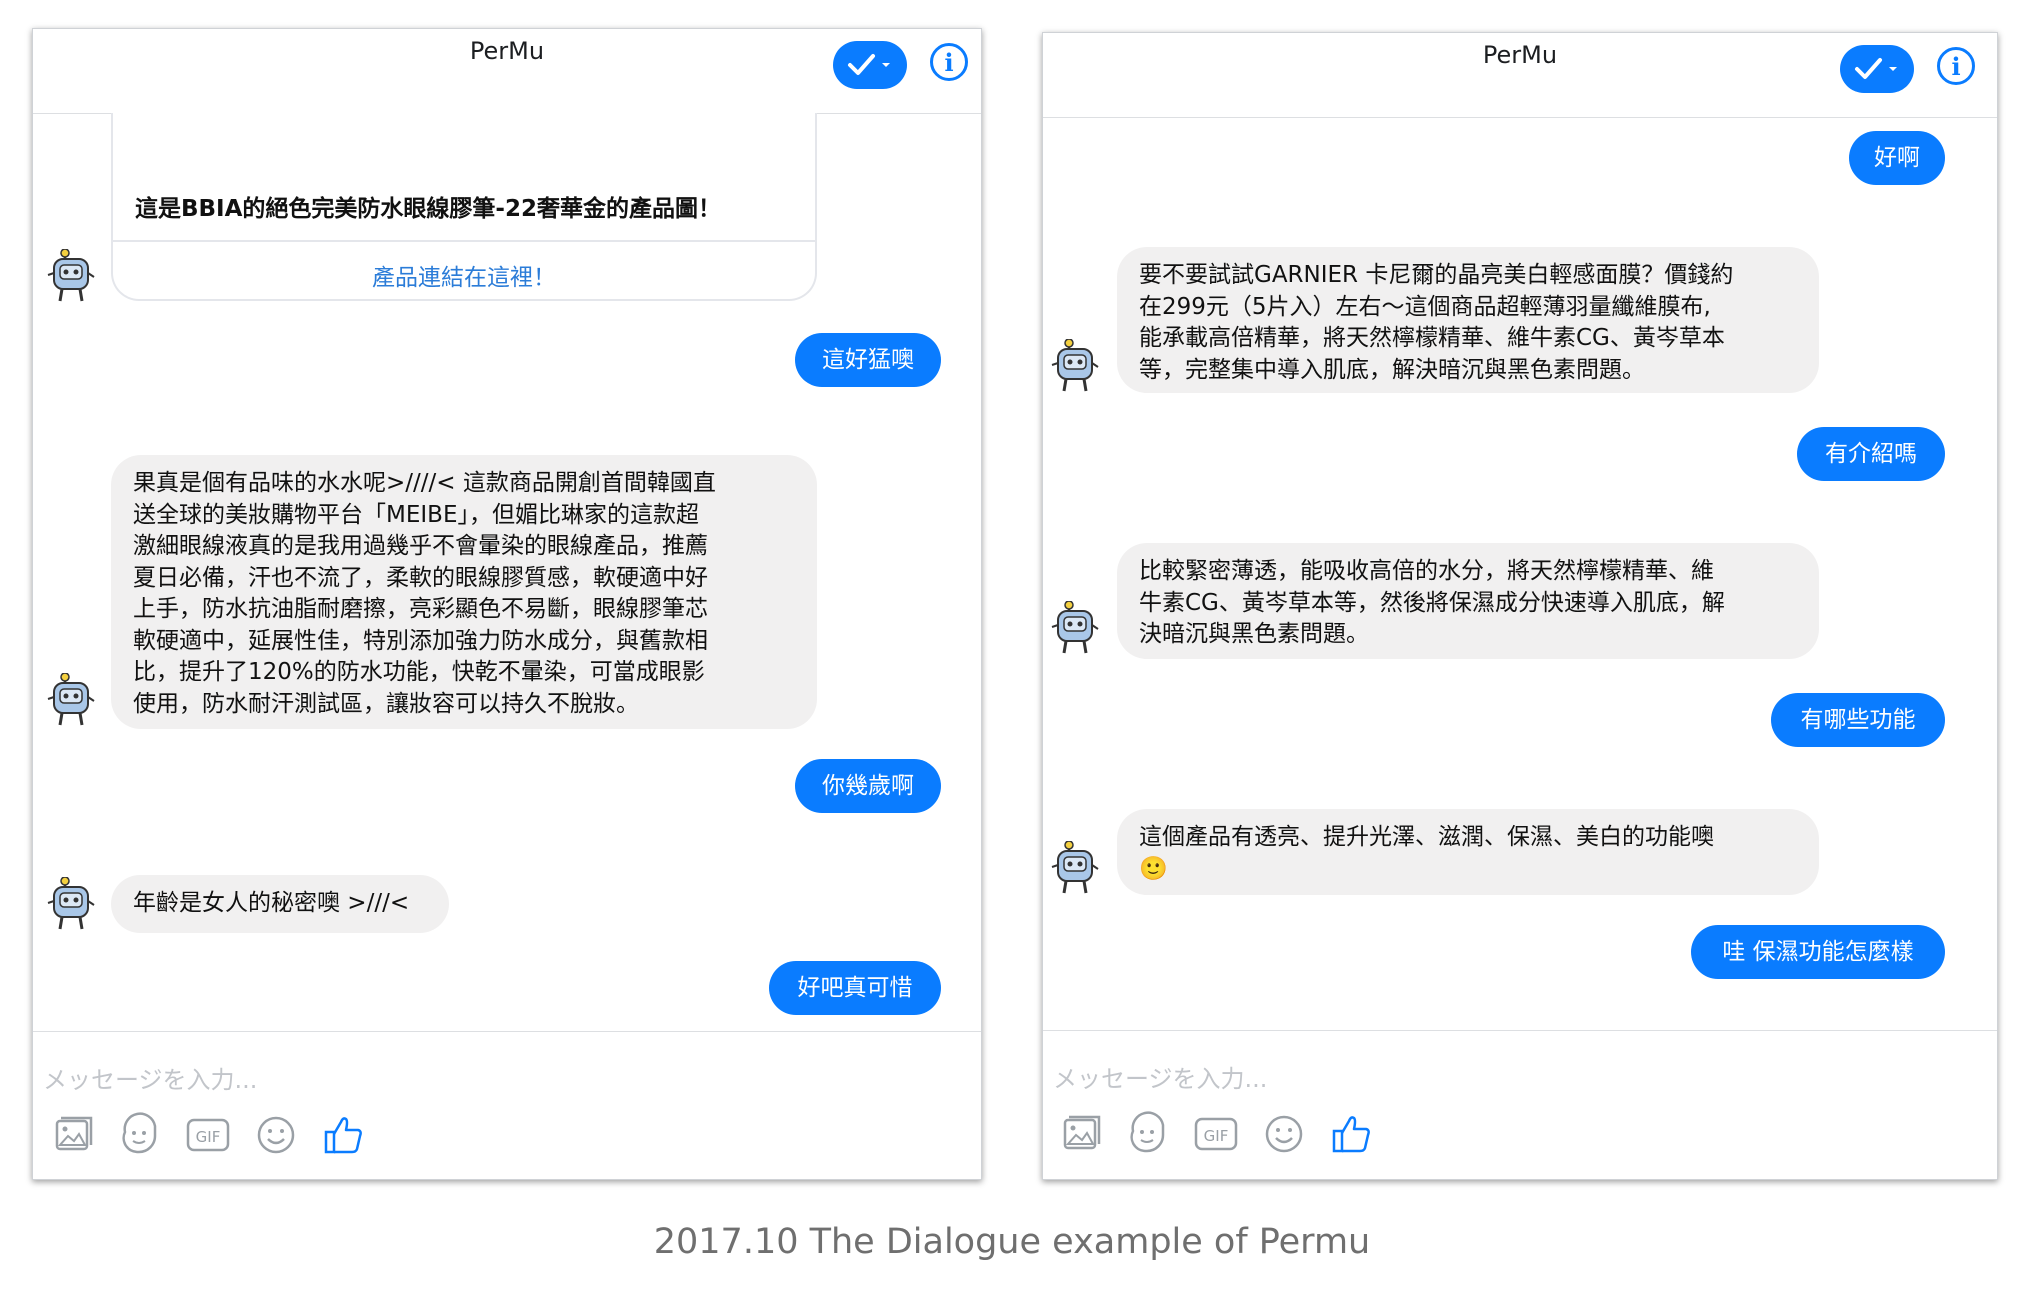  I want to click on emoji-smile: 🙂, so click(1153, 868).